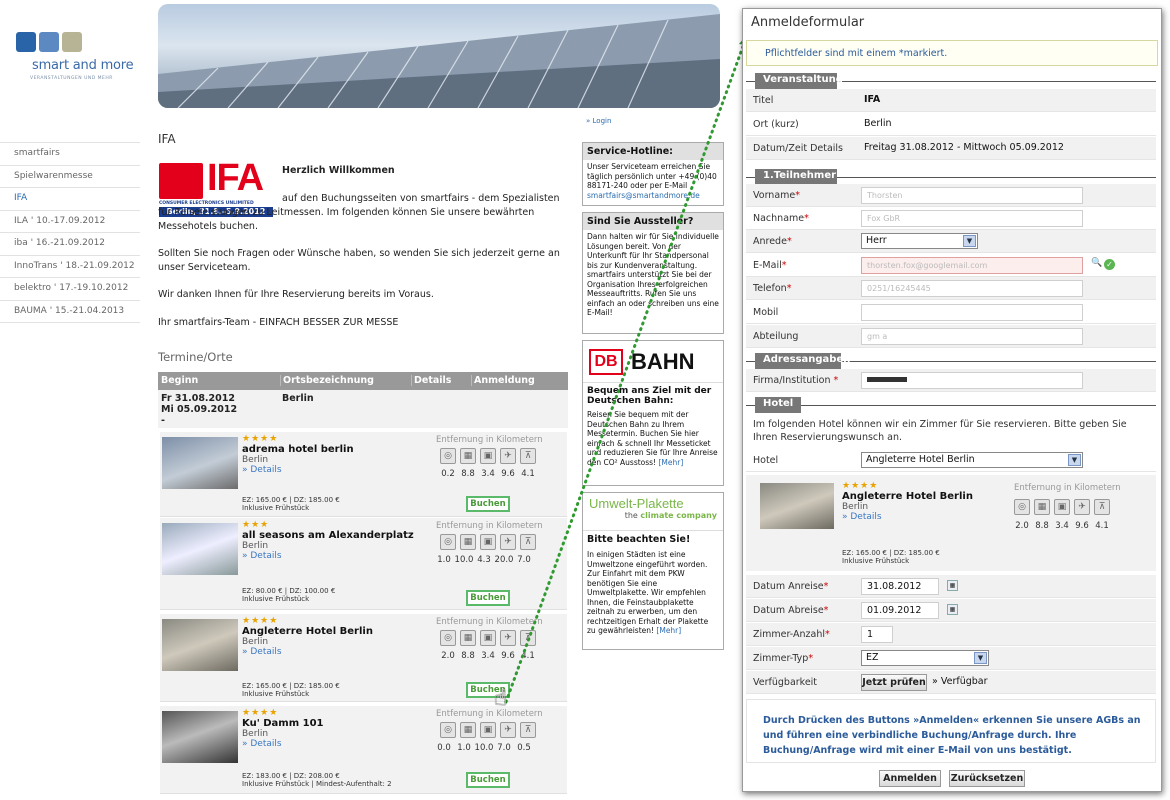 This screenshot has width=1170, height=800. Describe the element at coordinates (70, 222) in the screenshot. I see `nav-item-ila: ILA ' 10.-17.09.2012` at that location.